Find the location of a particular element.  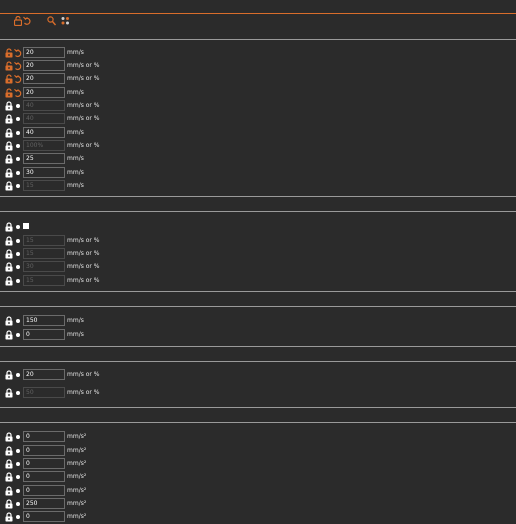

settings-toolbar is located at coordinates (258, 24).